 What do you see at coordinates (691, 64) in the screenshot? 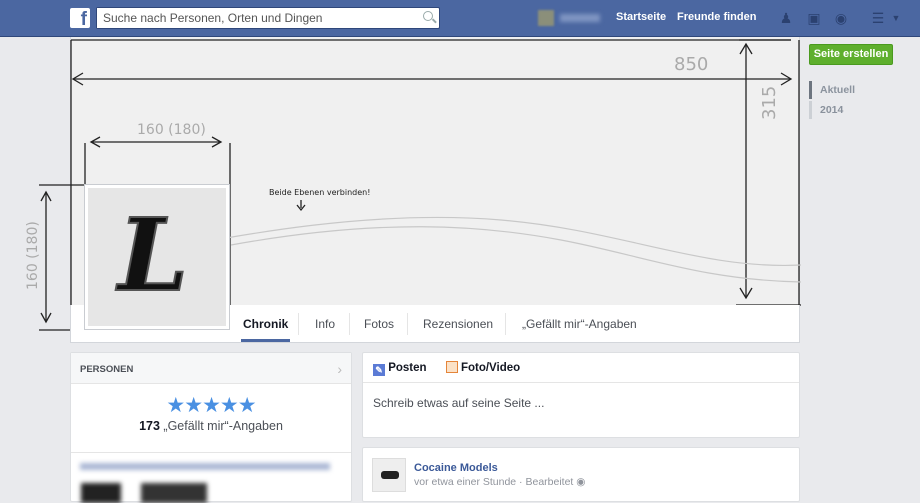
I see `cover-width-label: 850` at bounding box center [691, 64].